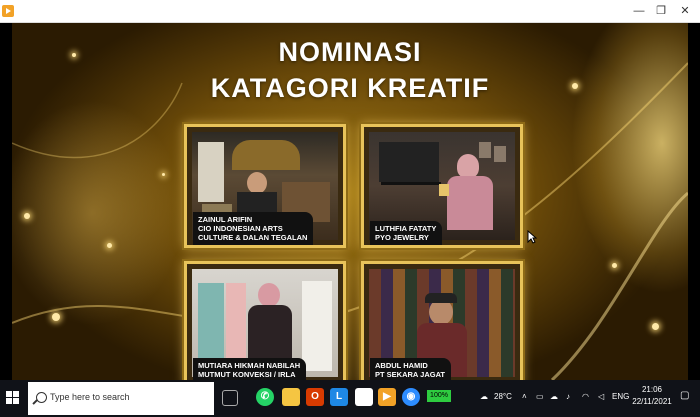  I want to click on nominee-org-extra: CULTURE & DALAN TEGALAN, so click(253, 237).